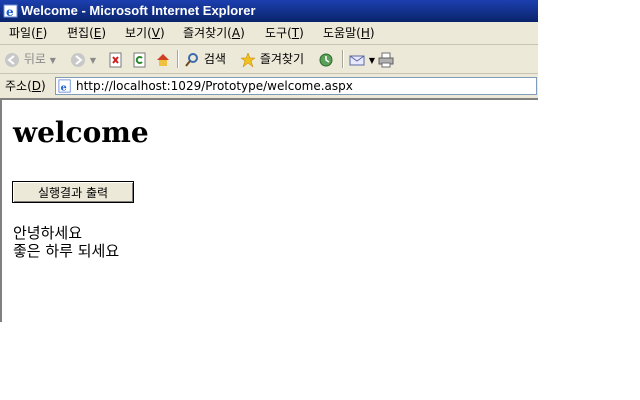  I want to click on favorites-button: 즐겨찾기, so click(272, 59).